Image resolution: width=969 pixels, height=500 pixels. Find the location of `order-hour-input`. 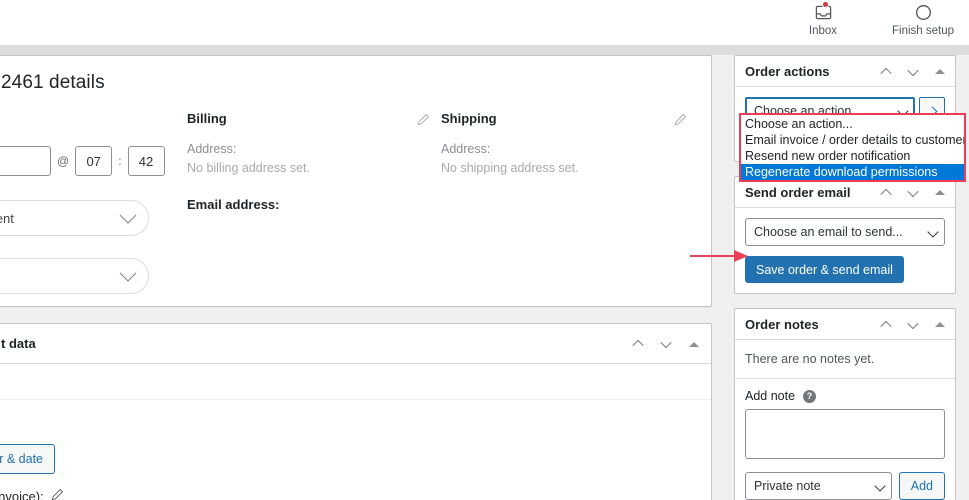

order-hour-input is located at coordinates (94, 161).